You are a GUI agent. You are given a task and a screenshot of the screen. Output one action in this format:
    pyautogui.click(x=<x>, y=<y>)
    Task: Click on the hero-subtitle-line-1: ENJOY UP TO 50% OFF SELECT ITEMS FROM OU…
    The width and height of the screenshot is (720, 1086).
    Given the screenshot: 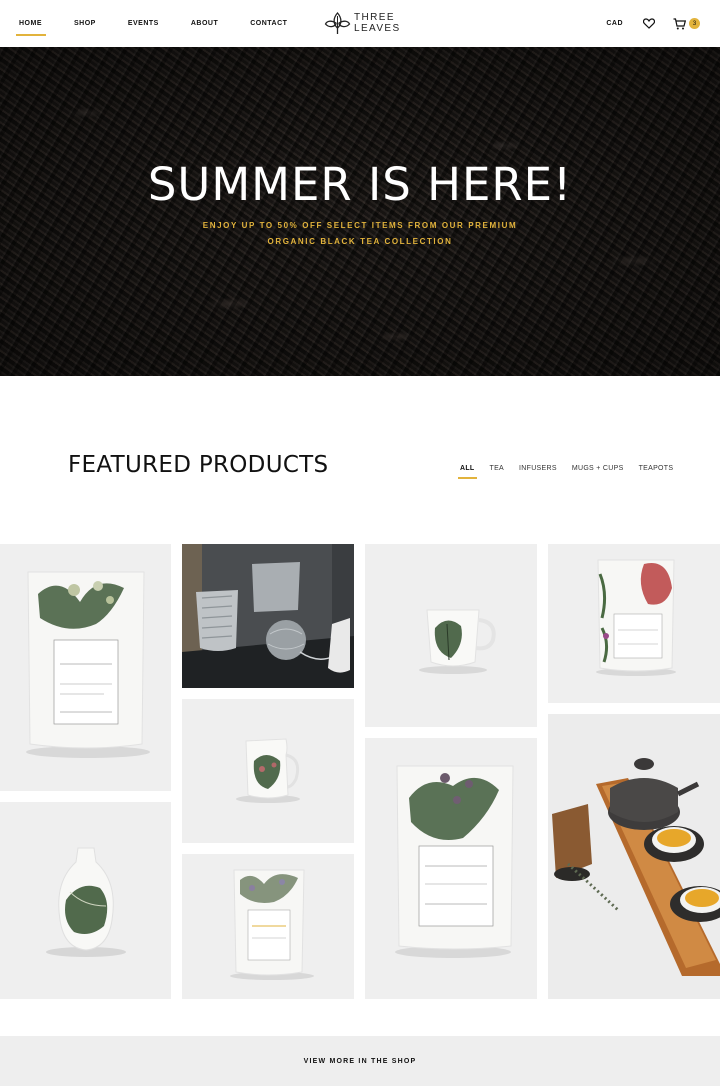 What is the action you would take?
    pyautogui.click(x=360, y=225)
    